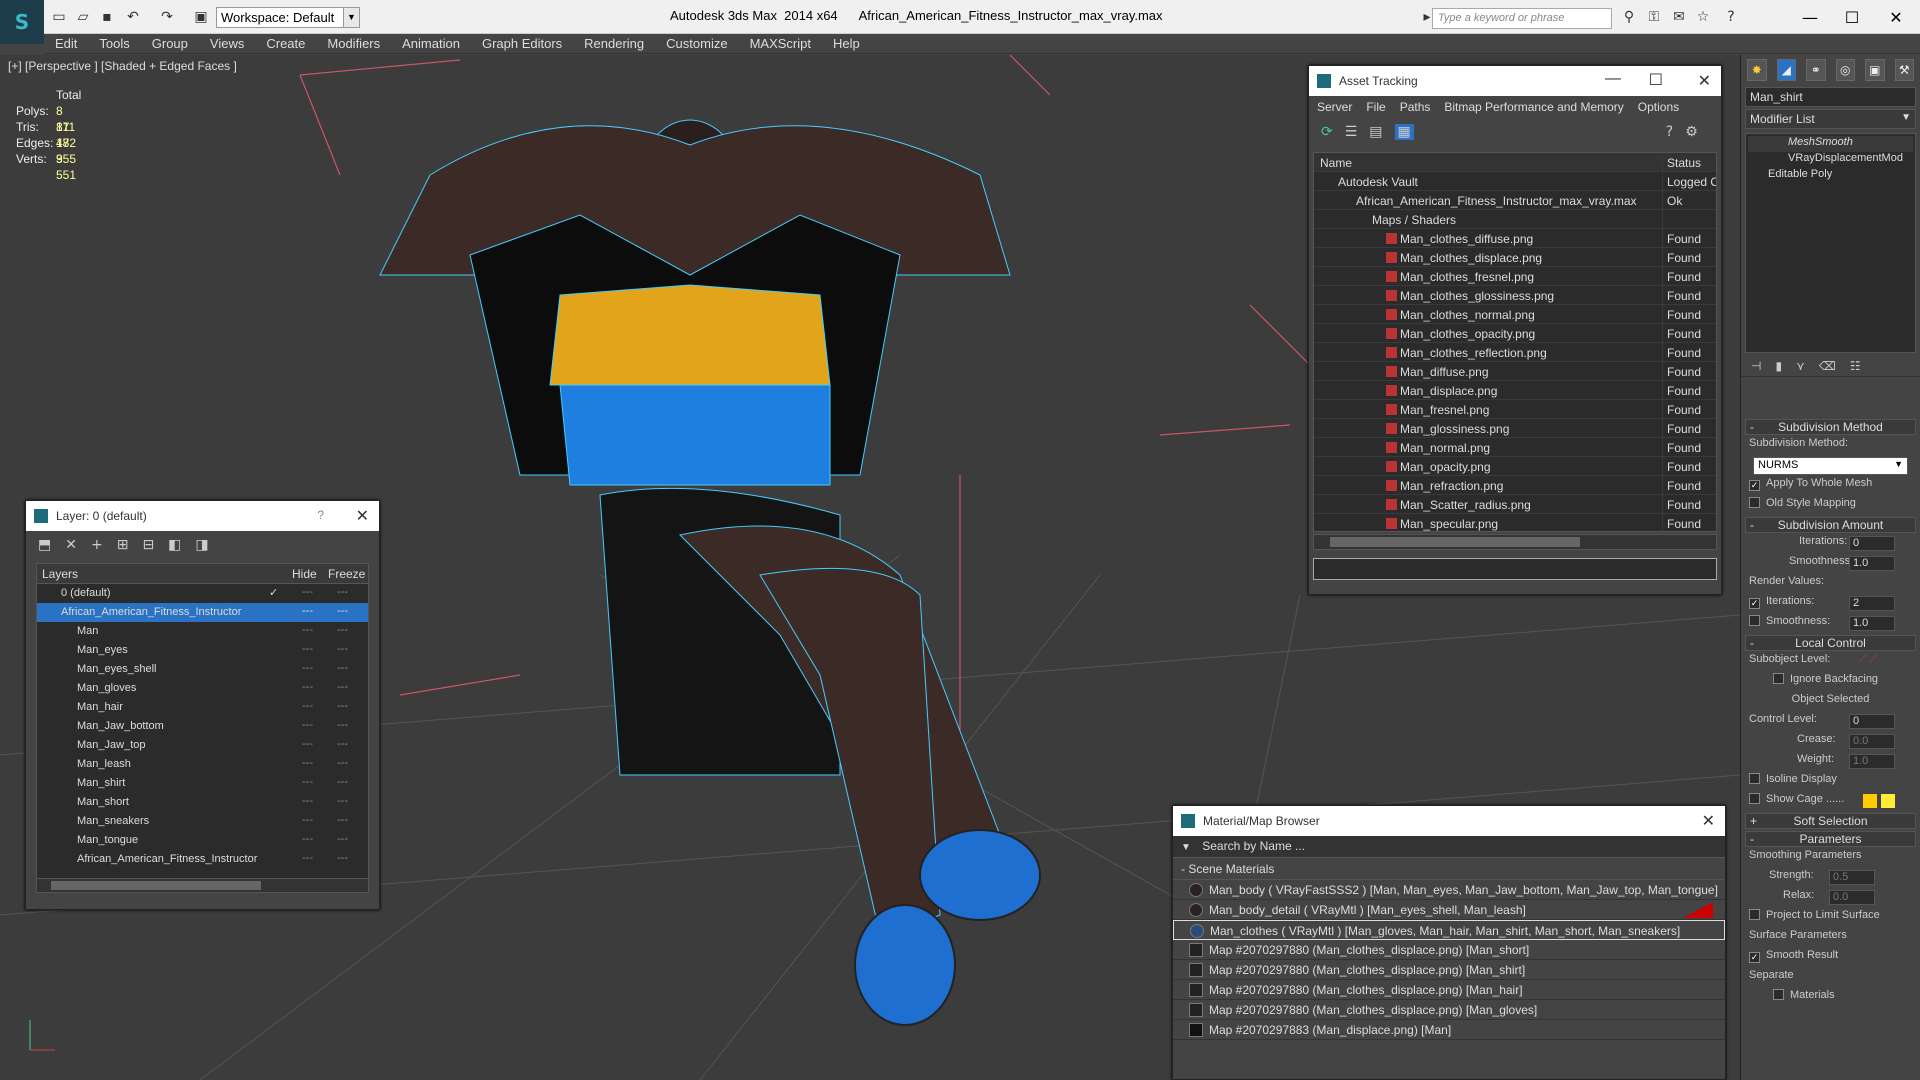 This screenshot has height=1080, width=1920. Describe the element at coordinates (83, 17) in the screenshot. I see `open-file-icon: ▱` at that location.